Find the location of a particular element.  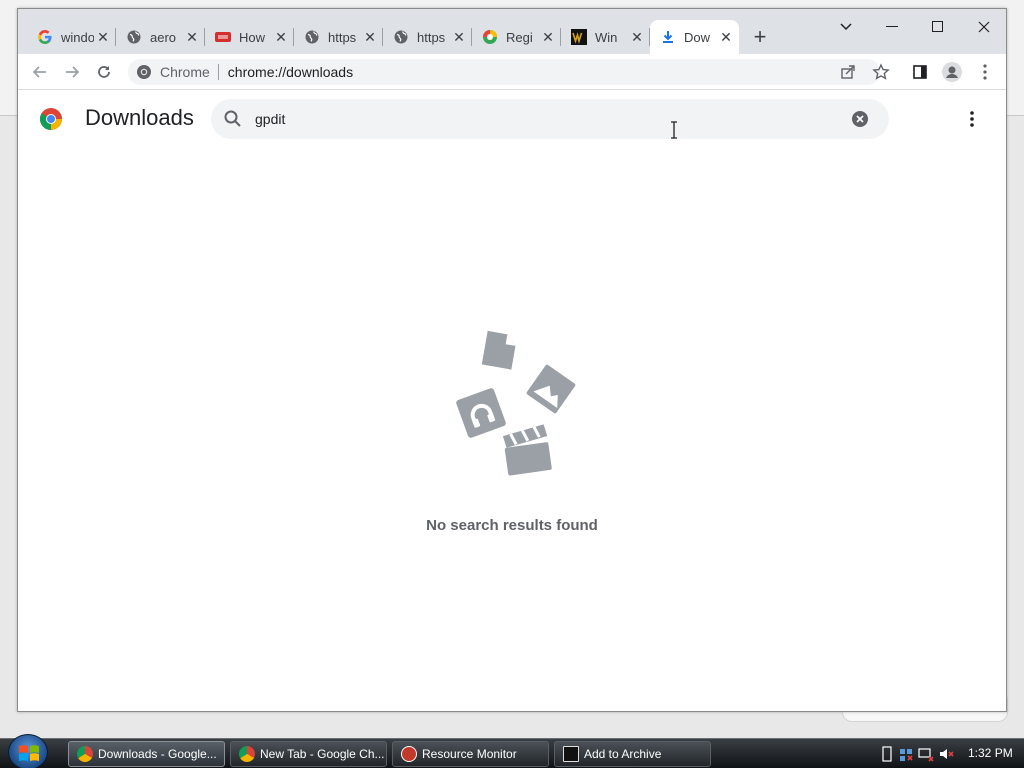

file-icon is located at coordinates (498, 350).